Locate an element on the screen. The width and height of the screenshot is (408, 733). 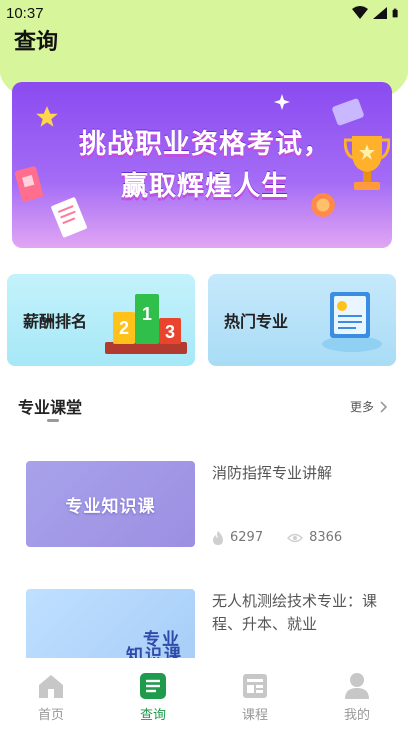
trophy-icon is located at coordinates (367, 163).